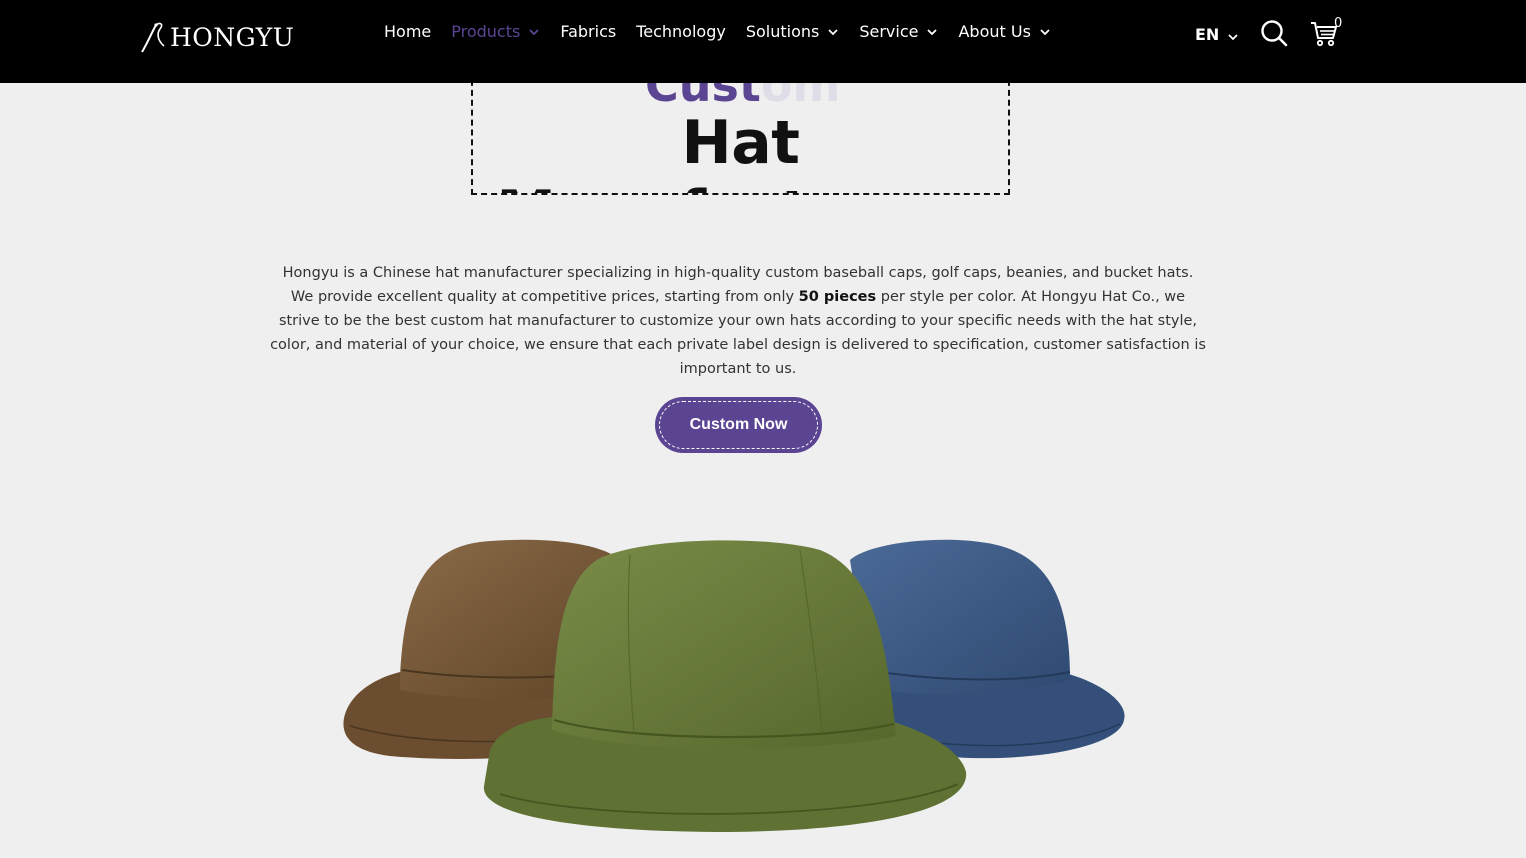  I want to click on nav-label: Fabrics, so click(588, 31).